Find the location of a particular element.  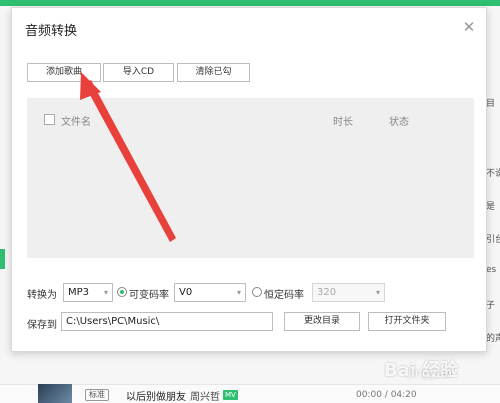

column-header-status: 状态 is located at coordinates (399, 122).